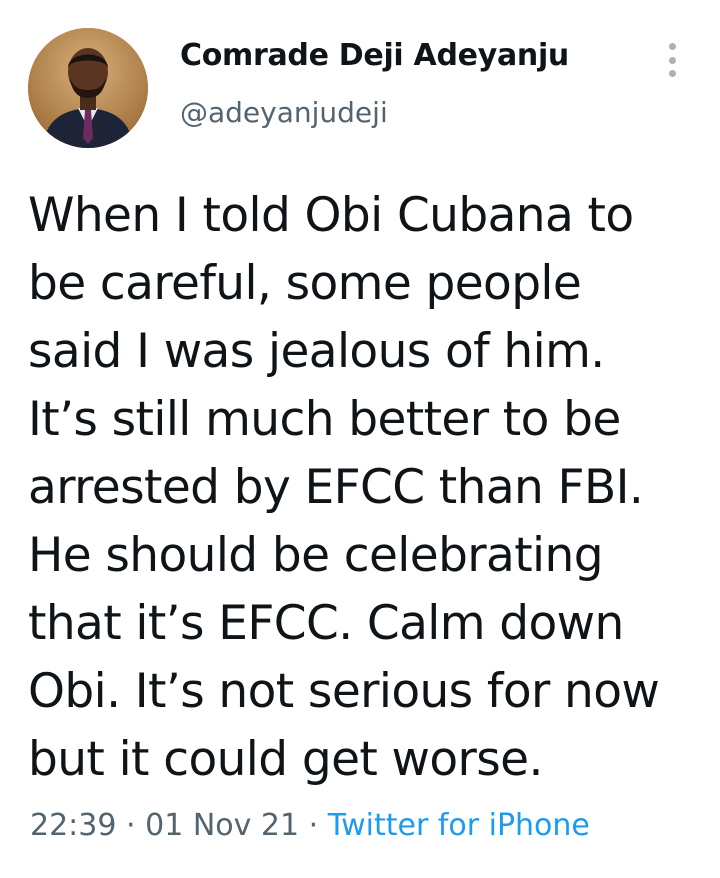  What do you see at coordinates (374, 55) in the screenshot?
I see `author-display-name: Comrade Deji Adeyanju` at bounding box center [374, 55].